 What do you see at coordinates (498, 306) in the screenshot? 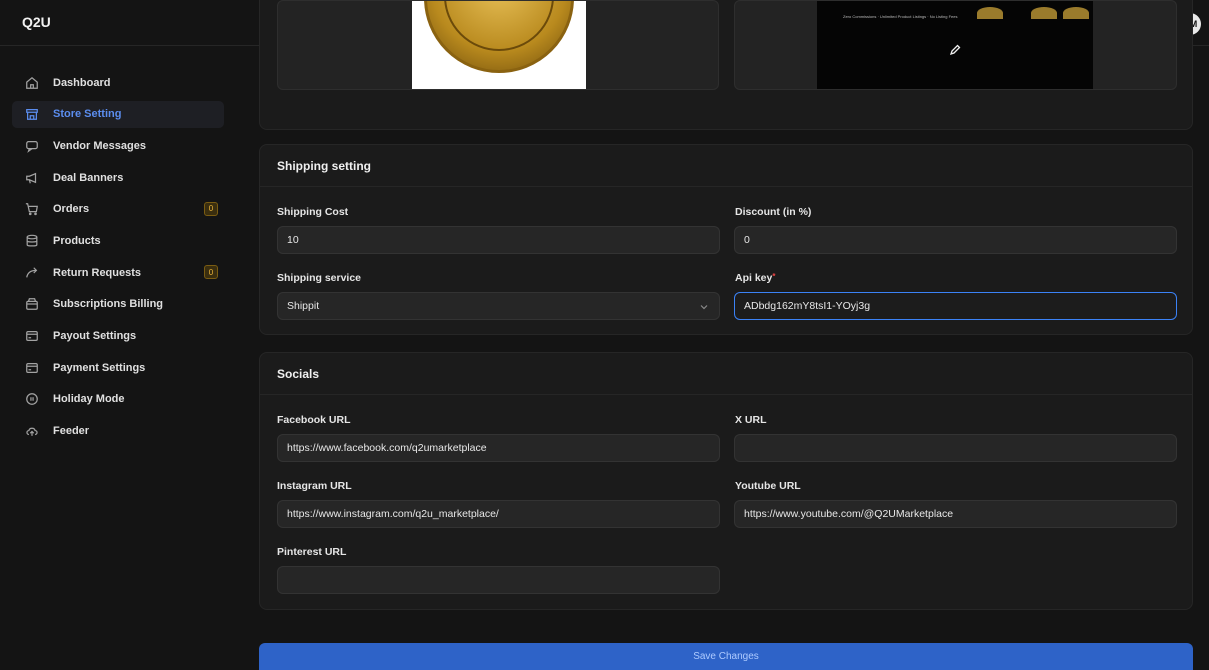
I see `shipping-service-select: Shippit` at bounding box center [498, 306].